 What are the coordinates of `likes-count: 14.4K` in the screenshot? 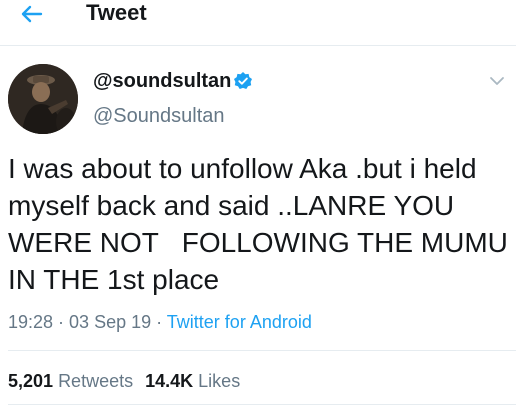 It's located at (169, 381).